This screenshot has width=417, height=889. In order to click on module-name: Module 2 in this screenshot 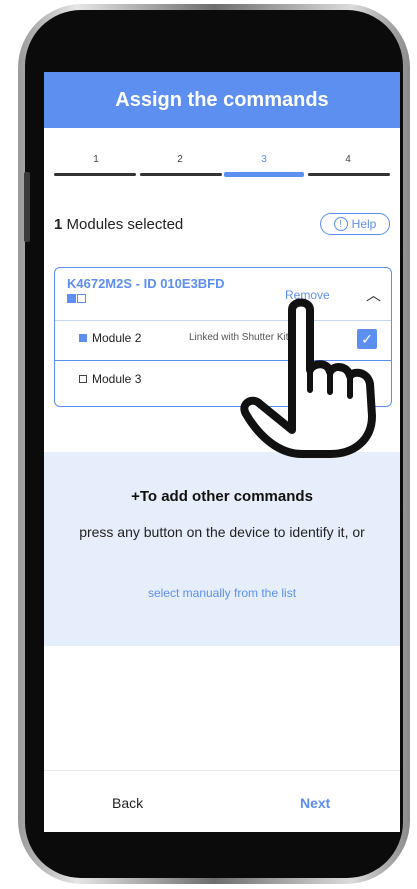, I will do `click(117, 338)`.